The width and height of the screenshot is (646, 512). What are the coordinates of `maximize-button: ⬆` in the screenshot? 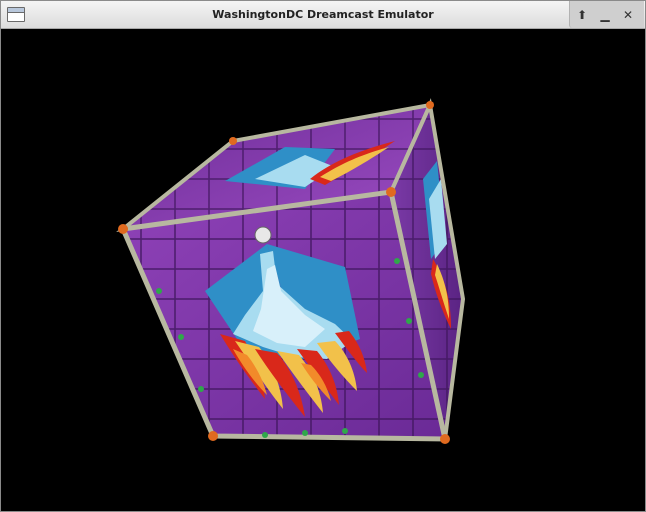 It's located at (582, 15).